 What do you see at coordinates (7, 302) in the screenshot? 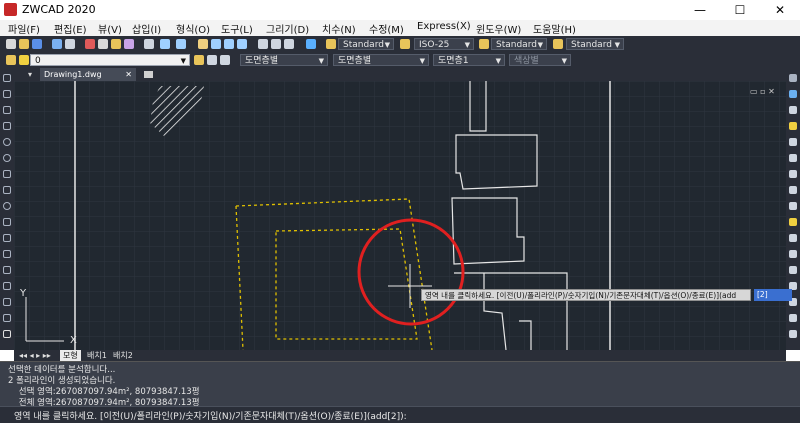
I see `region-icon` at bounding box center [7, 302].